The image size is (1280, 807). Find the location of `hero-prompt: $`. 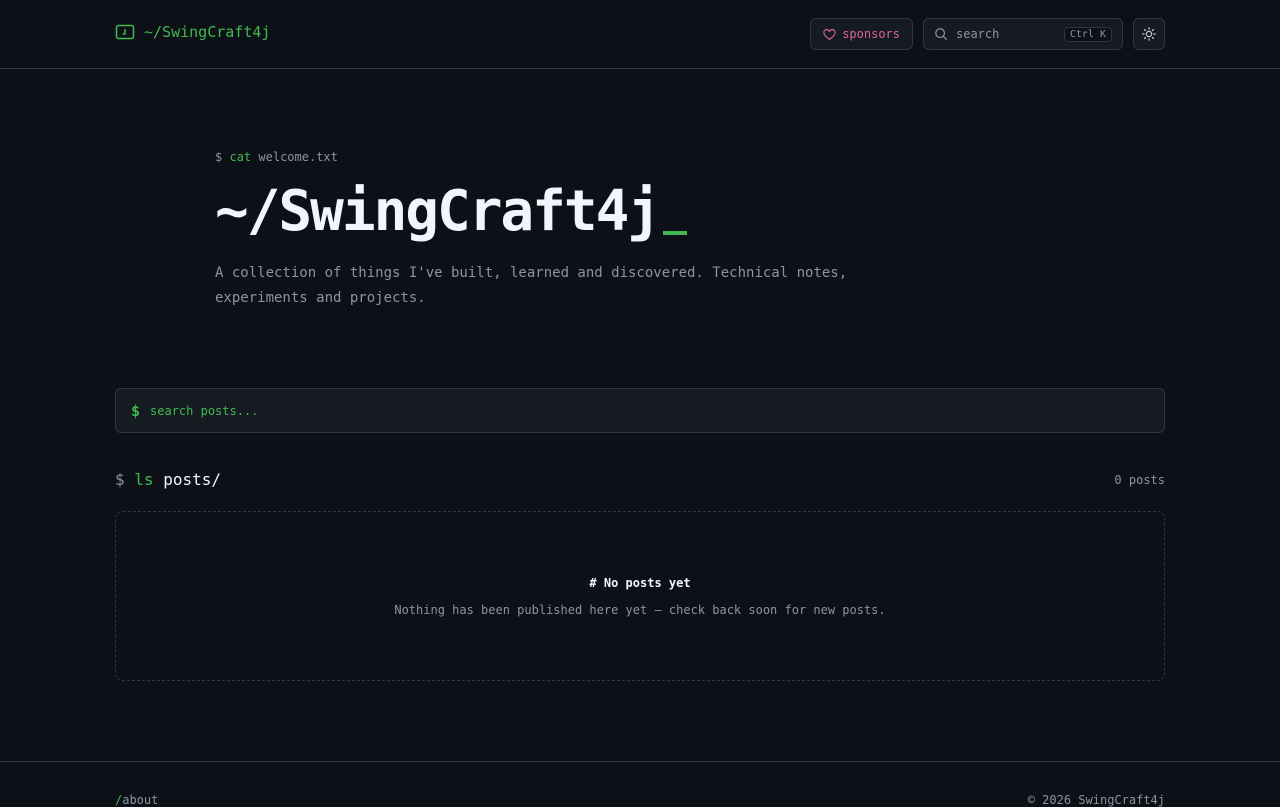

hero-prompt: $ is located at coordinates (219, 157).